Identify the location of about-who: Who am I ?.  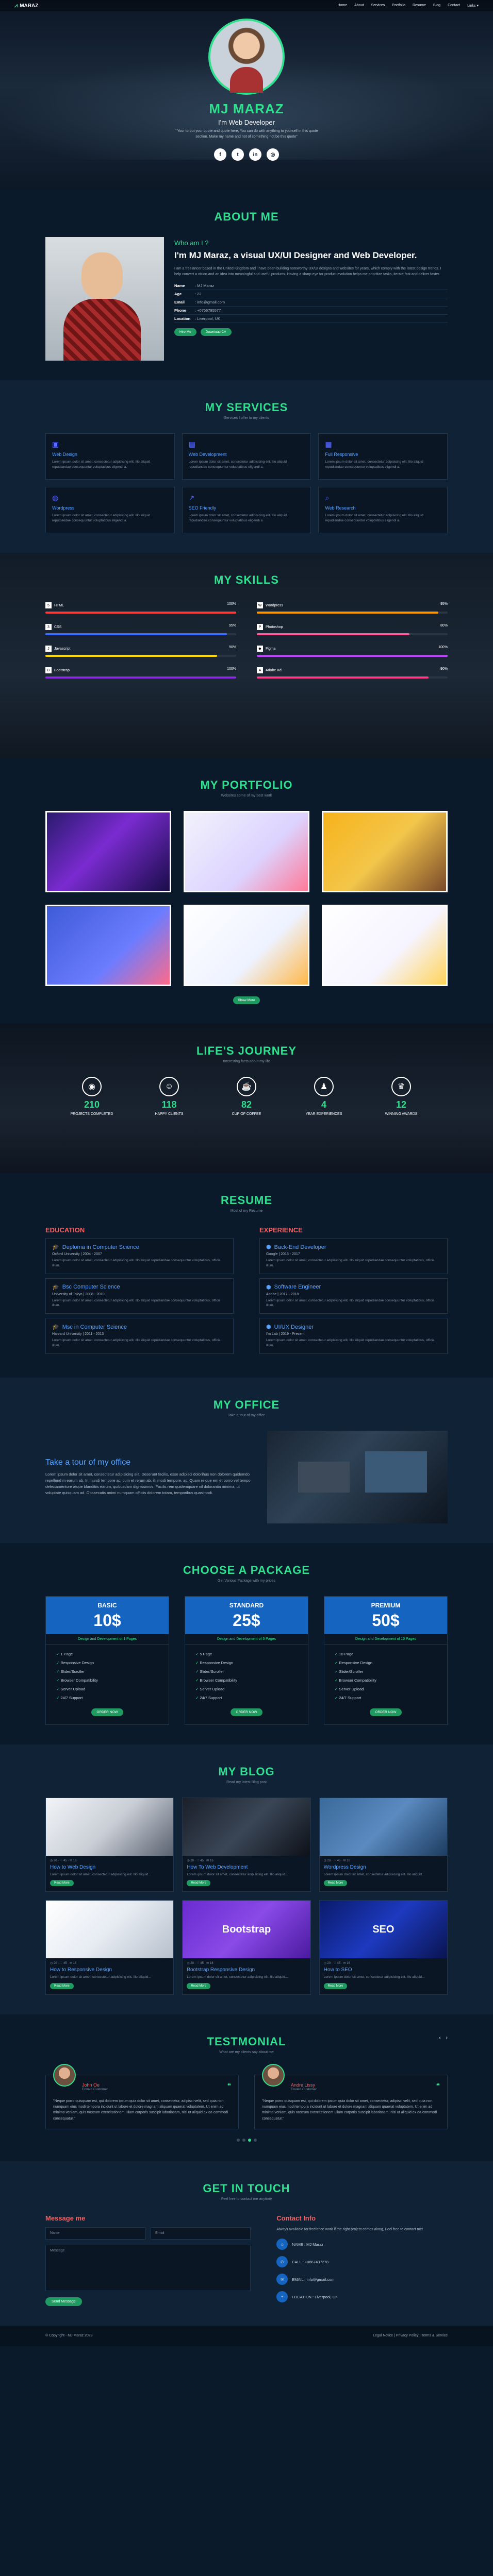
(191, 243).